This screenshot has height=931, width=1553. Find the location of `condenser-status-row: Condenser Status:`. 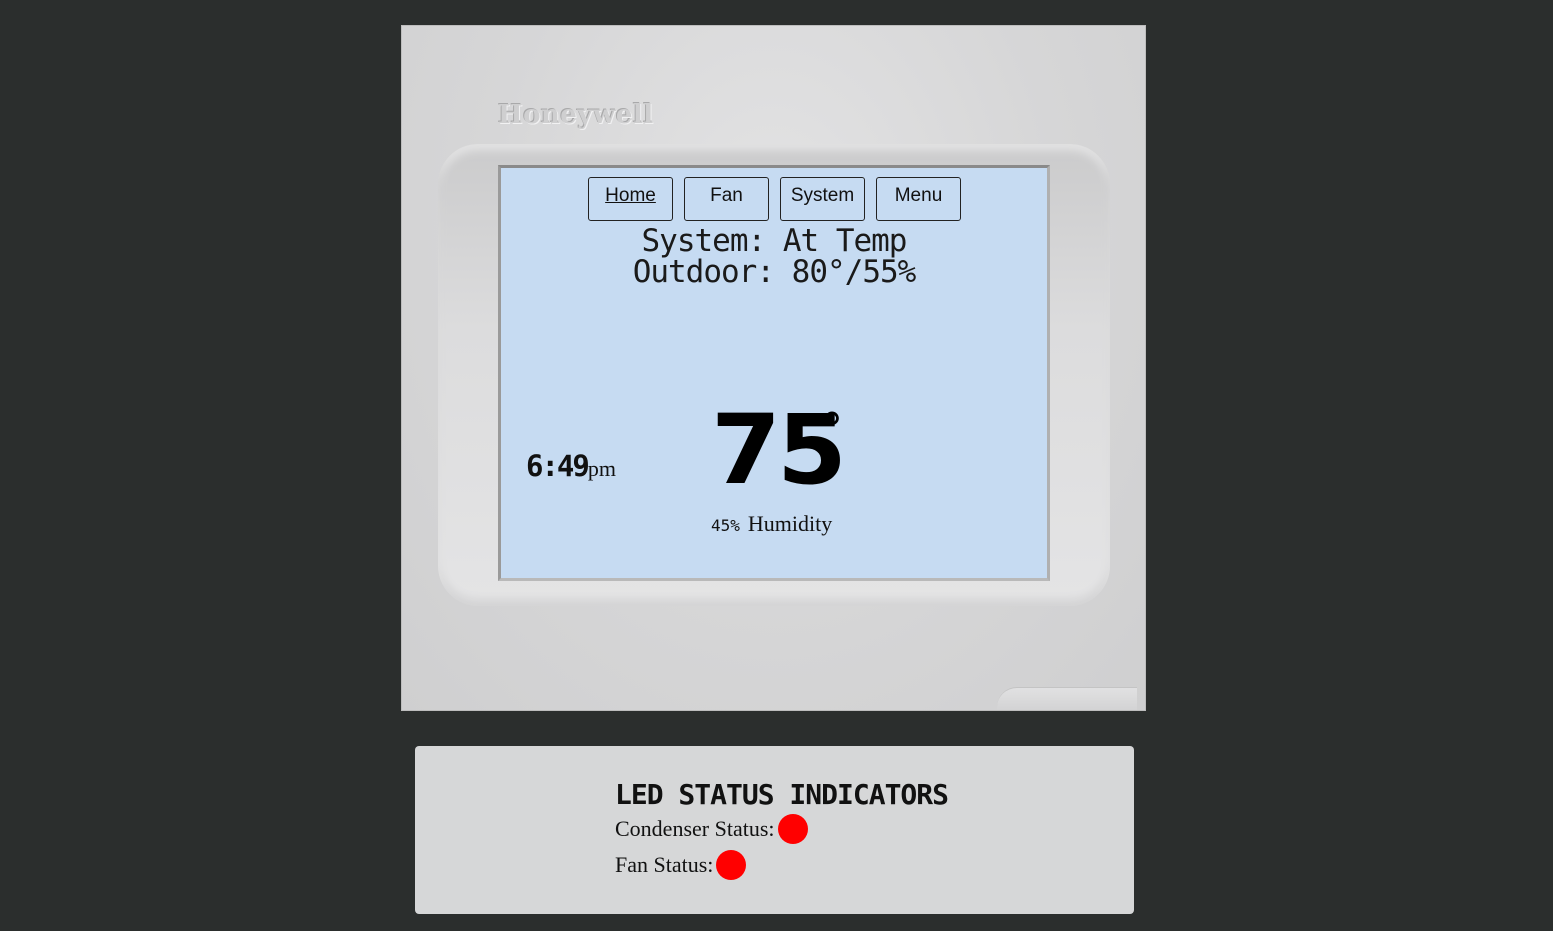

condenser-status-row: Condenser Status: is located at coordinates (711, 829).